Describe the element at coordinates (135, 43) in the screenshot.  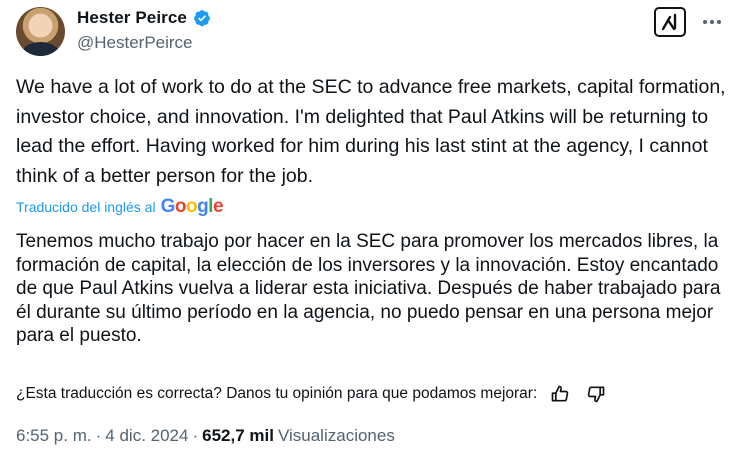
I see `author-handle: @HesterPeirce` at that location.